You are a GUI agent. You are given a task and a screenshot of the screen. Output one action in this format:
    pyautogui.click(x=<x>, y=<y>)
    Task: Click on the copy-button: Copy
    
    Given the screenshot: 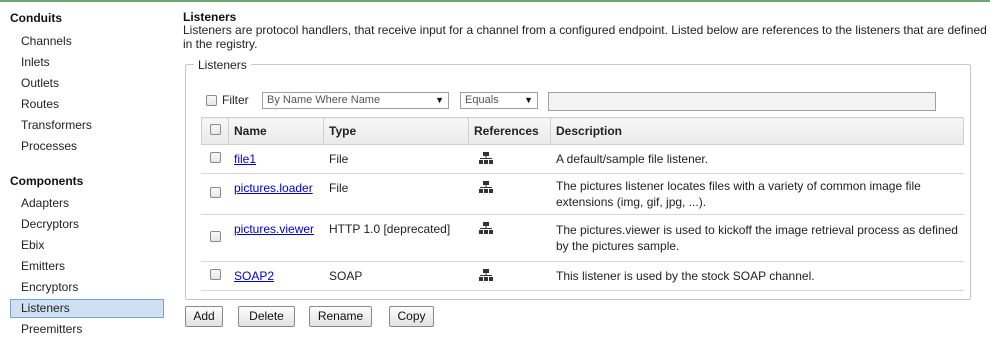 What is the action you would take?
    pyautogui.click(x=411, y=316)
    